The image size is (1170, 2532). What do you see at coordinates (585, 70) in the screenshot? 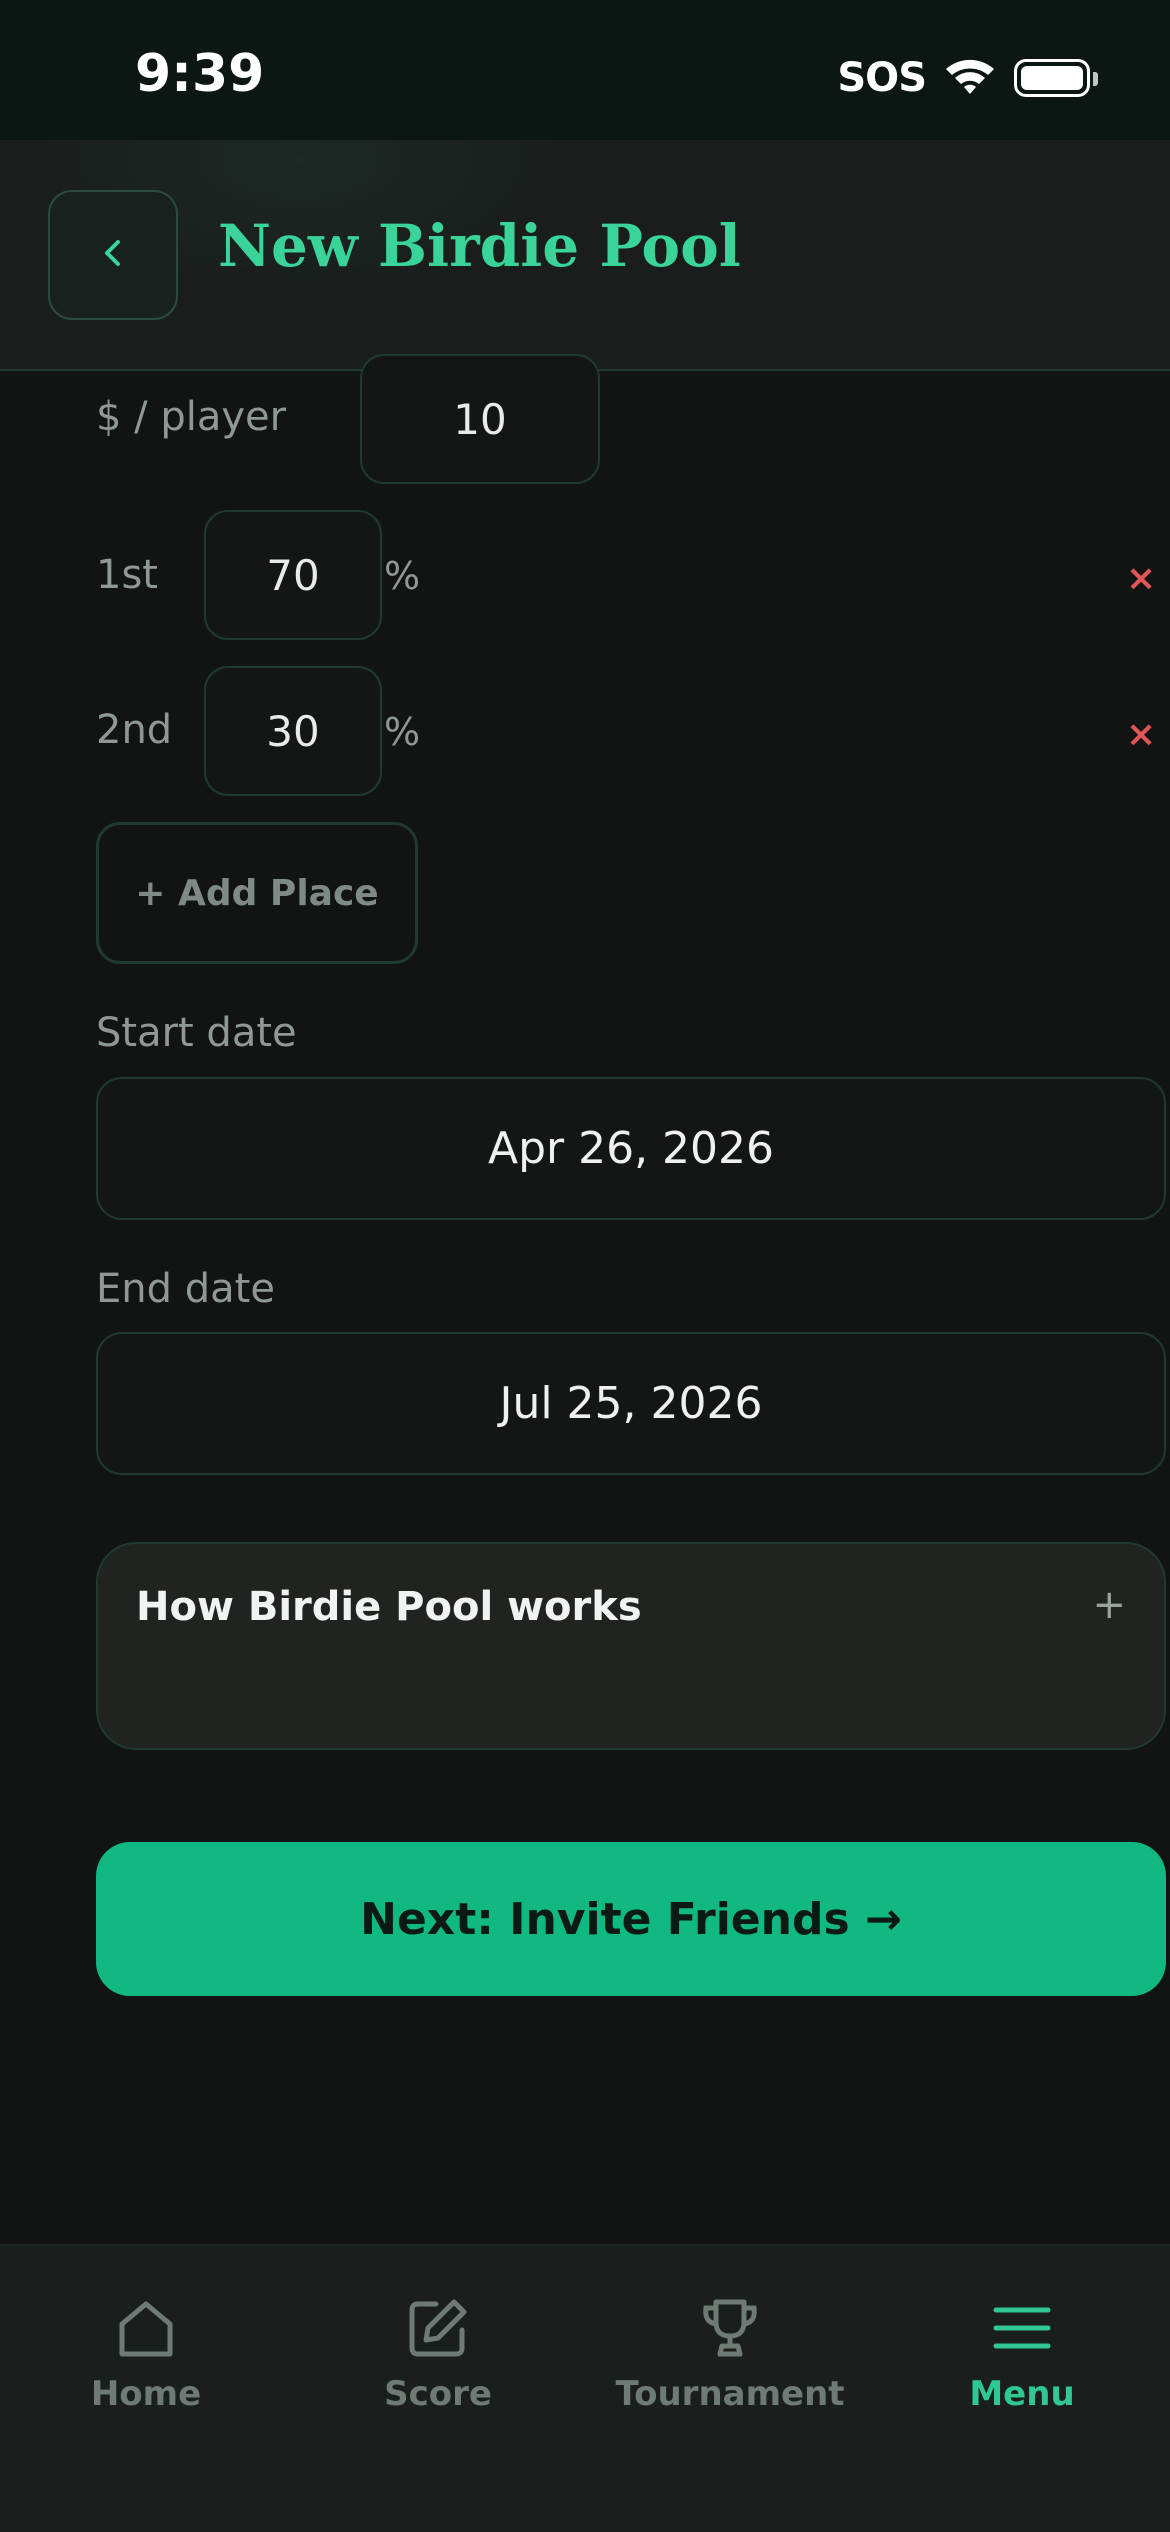
I see `status-bar: 9:39 SOS` at bounding box center [585, 70].